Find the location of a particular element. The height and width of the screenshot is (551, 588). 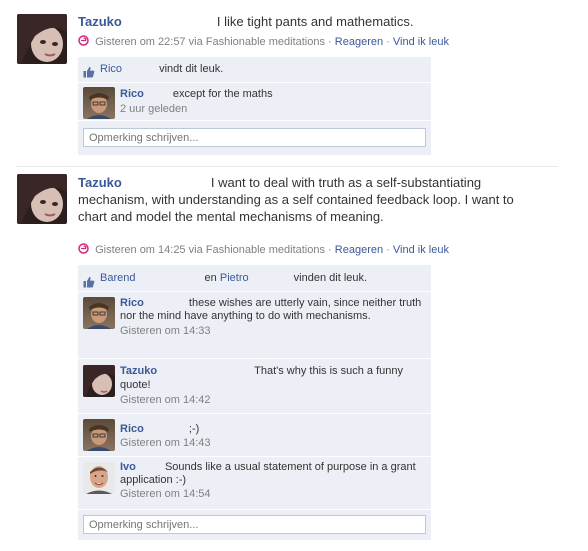

like-user-link: Rico is located at coordinates (111, 69).